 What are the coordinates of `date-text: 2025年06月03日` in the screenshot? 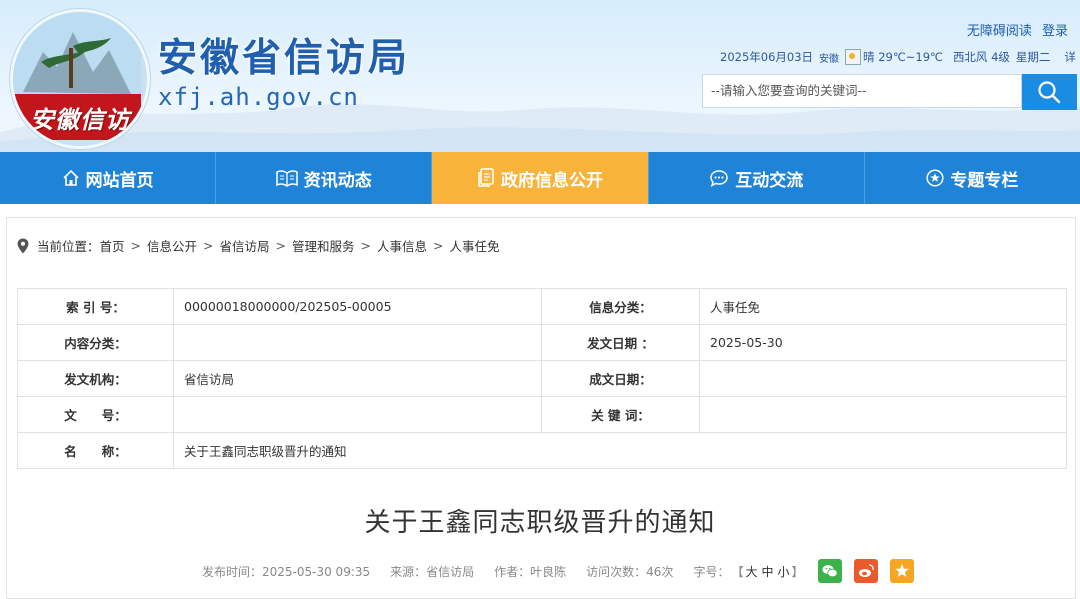 It's located at (767, 57).